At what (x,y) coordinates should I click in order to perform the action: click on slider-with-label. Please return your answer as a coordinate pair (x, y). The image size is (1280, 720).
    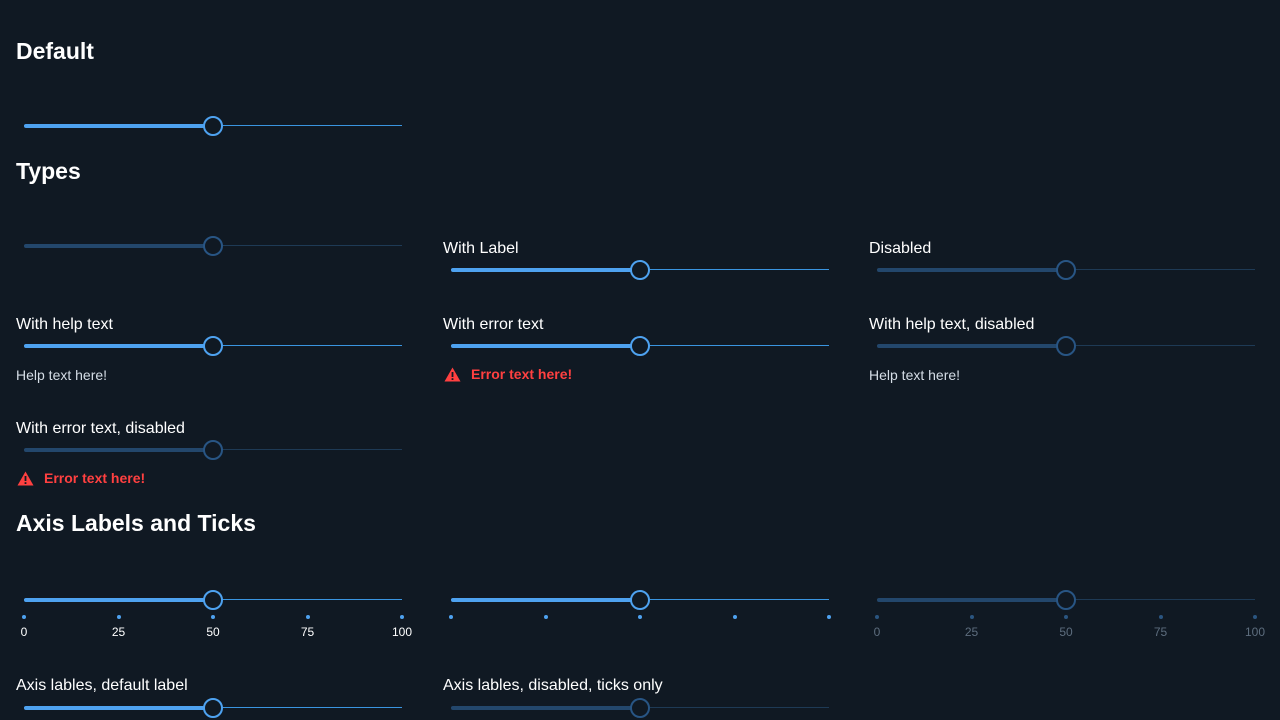
    Looking at the image, I should click on (640, 270).